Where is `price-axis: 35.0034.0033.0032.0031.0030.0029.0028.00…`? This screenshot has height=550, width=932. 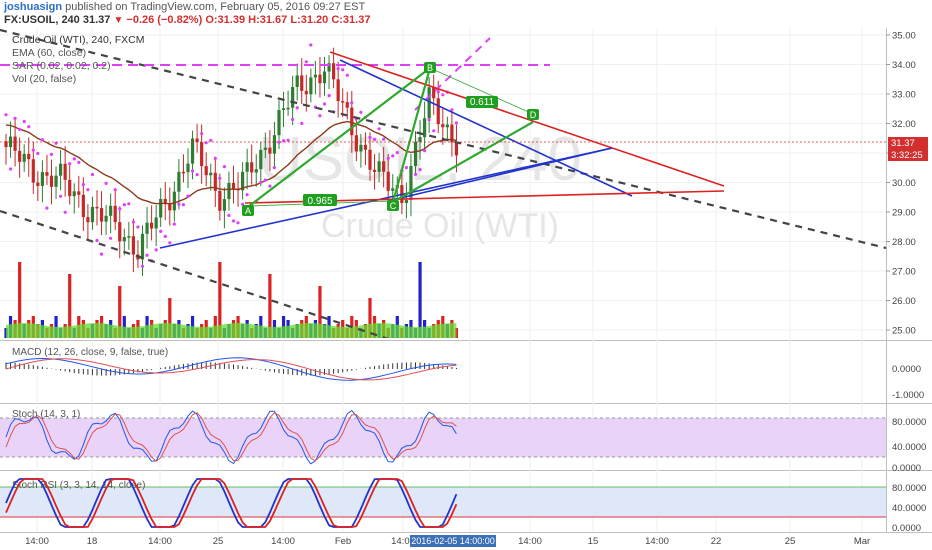
price-axis: 35.0034.0033.0032.0031.0030.0029.0028.00… is located at coordinates (901, 184).